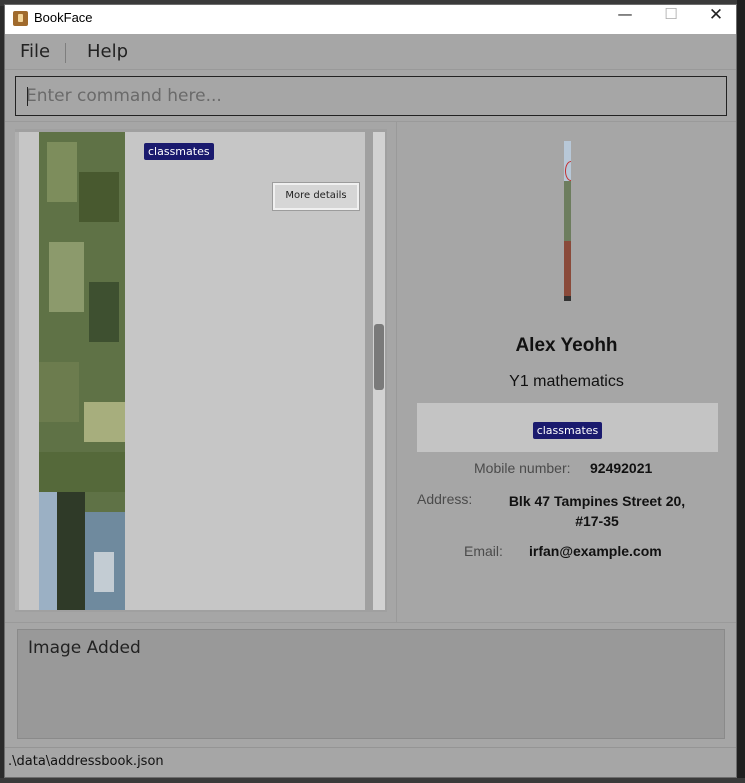 This screenshot has width=745, height=783. What do you see at coordinates (370, 52) in the screenshot?
I see `menu-bar: File Help` at bounding box center [370, 52].